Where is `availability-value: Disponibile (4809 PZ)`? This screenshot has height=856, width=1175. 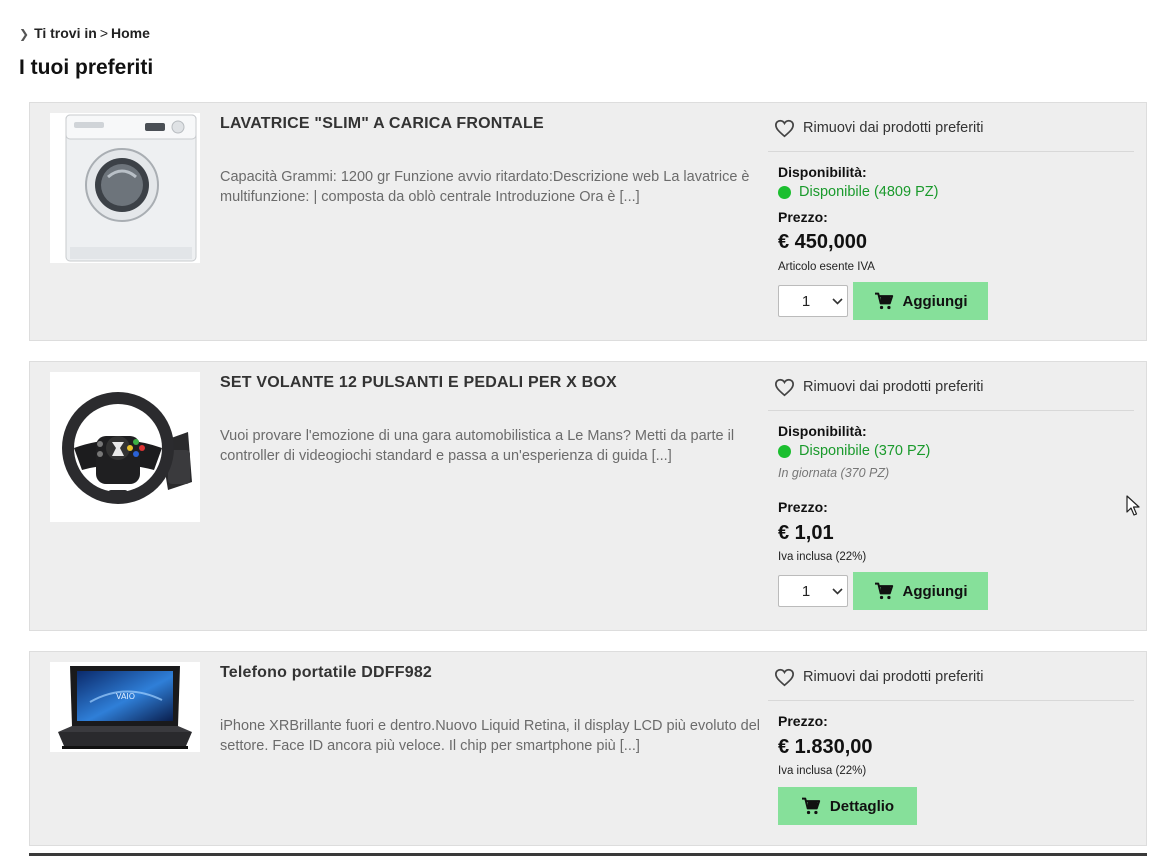
availability-value: Disponibile (4809 PZ) is located at coordinates (869, 192).